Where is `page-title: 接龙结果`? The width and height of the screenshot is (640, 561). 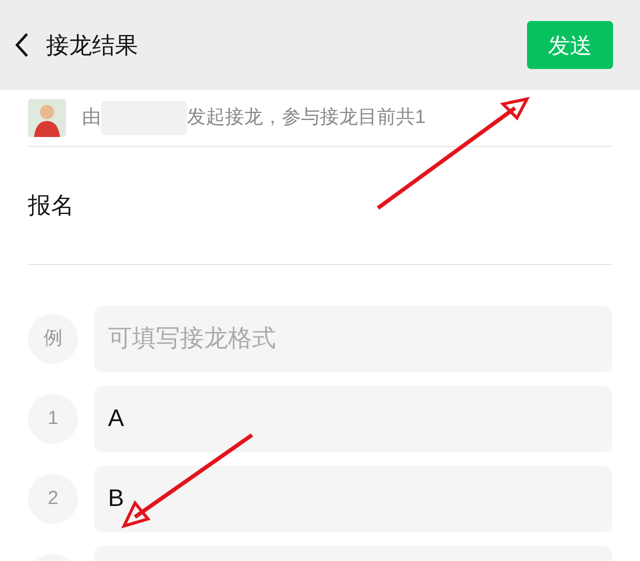
page-title: 接龙结果 is located at coordinates (92, 45).